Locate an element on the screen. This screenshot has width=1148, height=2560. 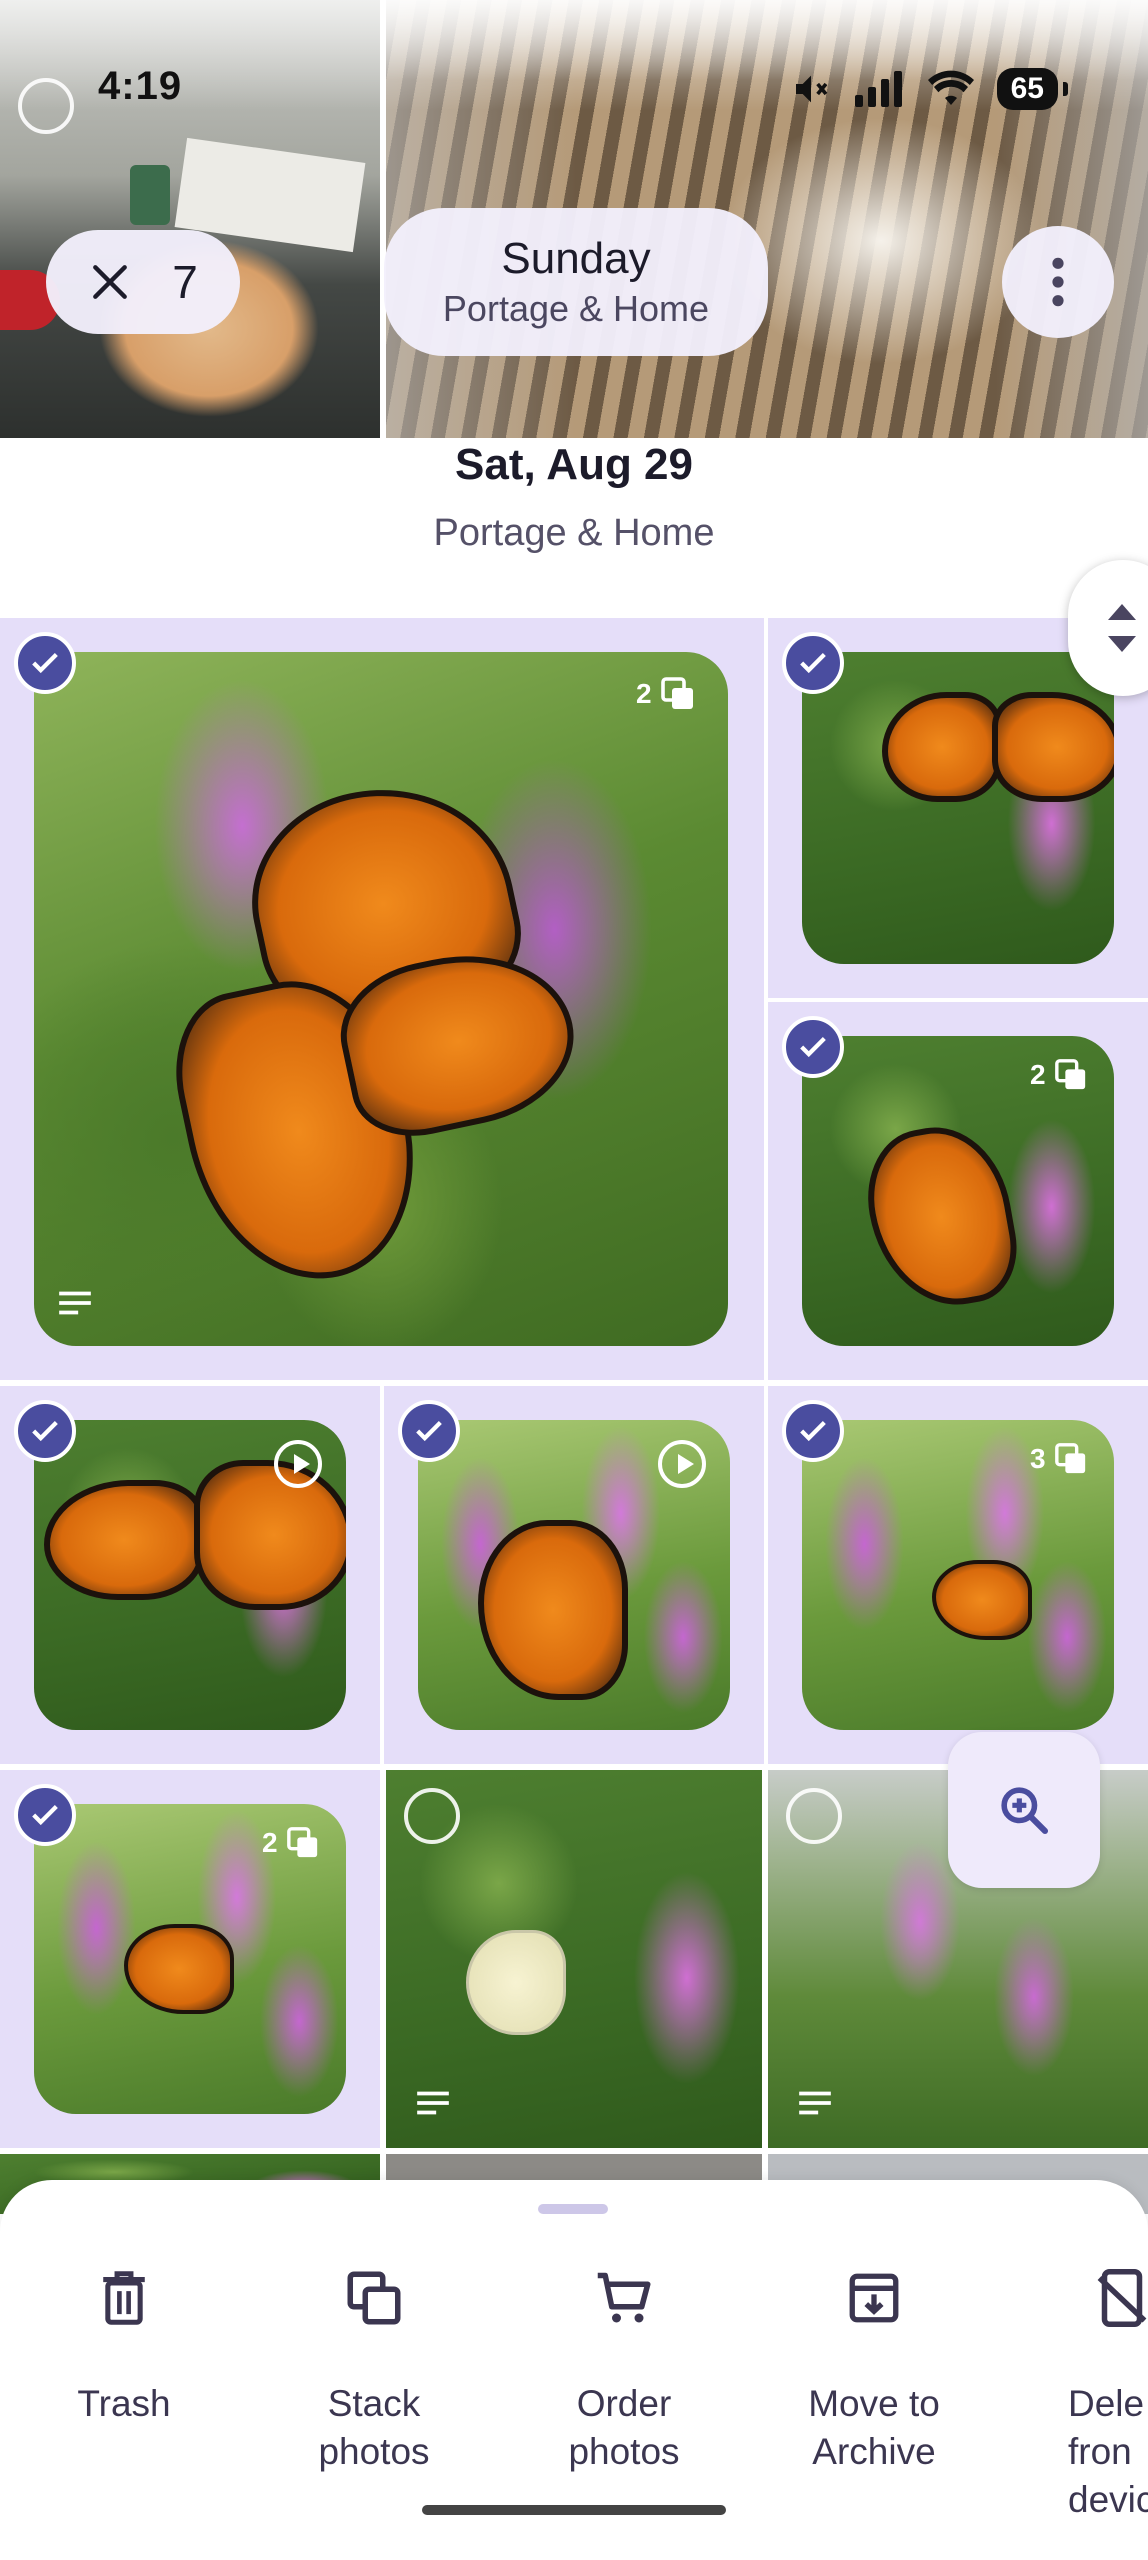
date-scrubber-pill: Sunday Portage & Home is located at coordinates (576, 282).